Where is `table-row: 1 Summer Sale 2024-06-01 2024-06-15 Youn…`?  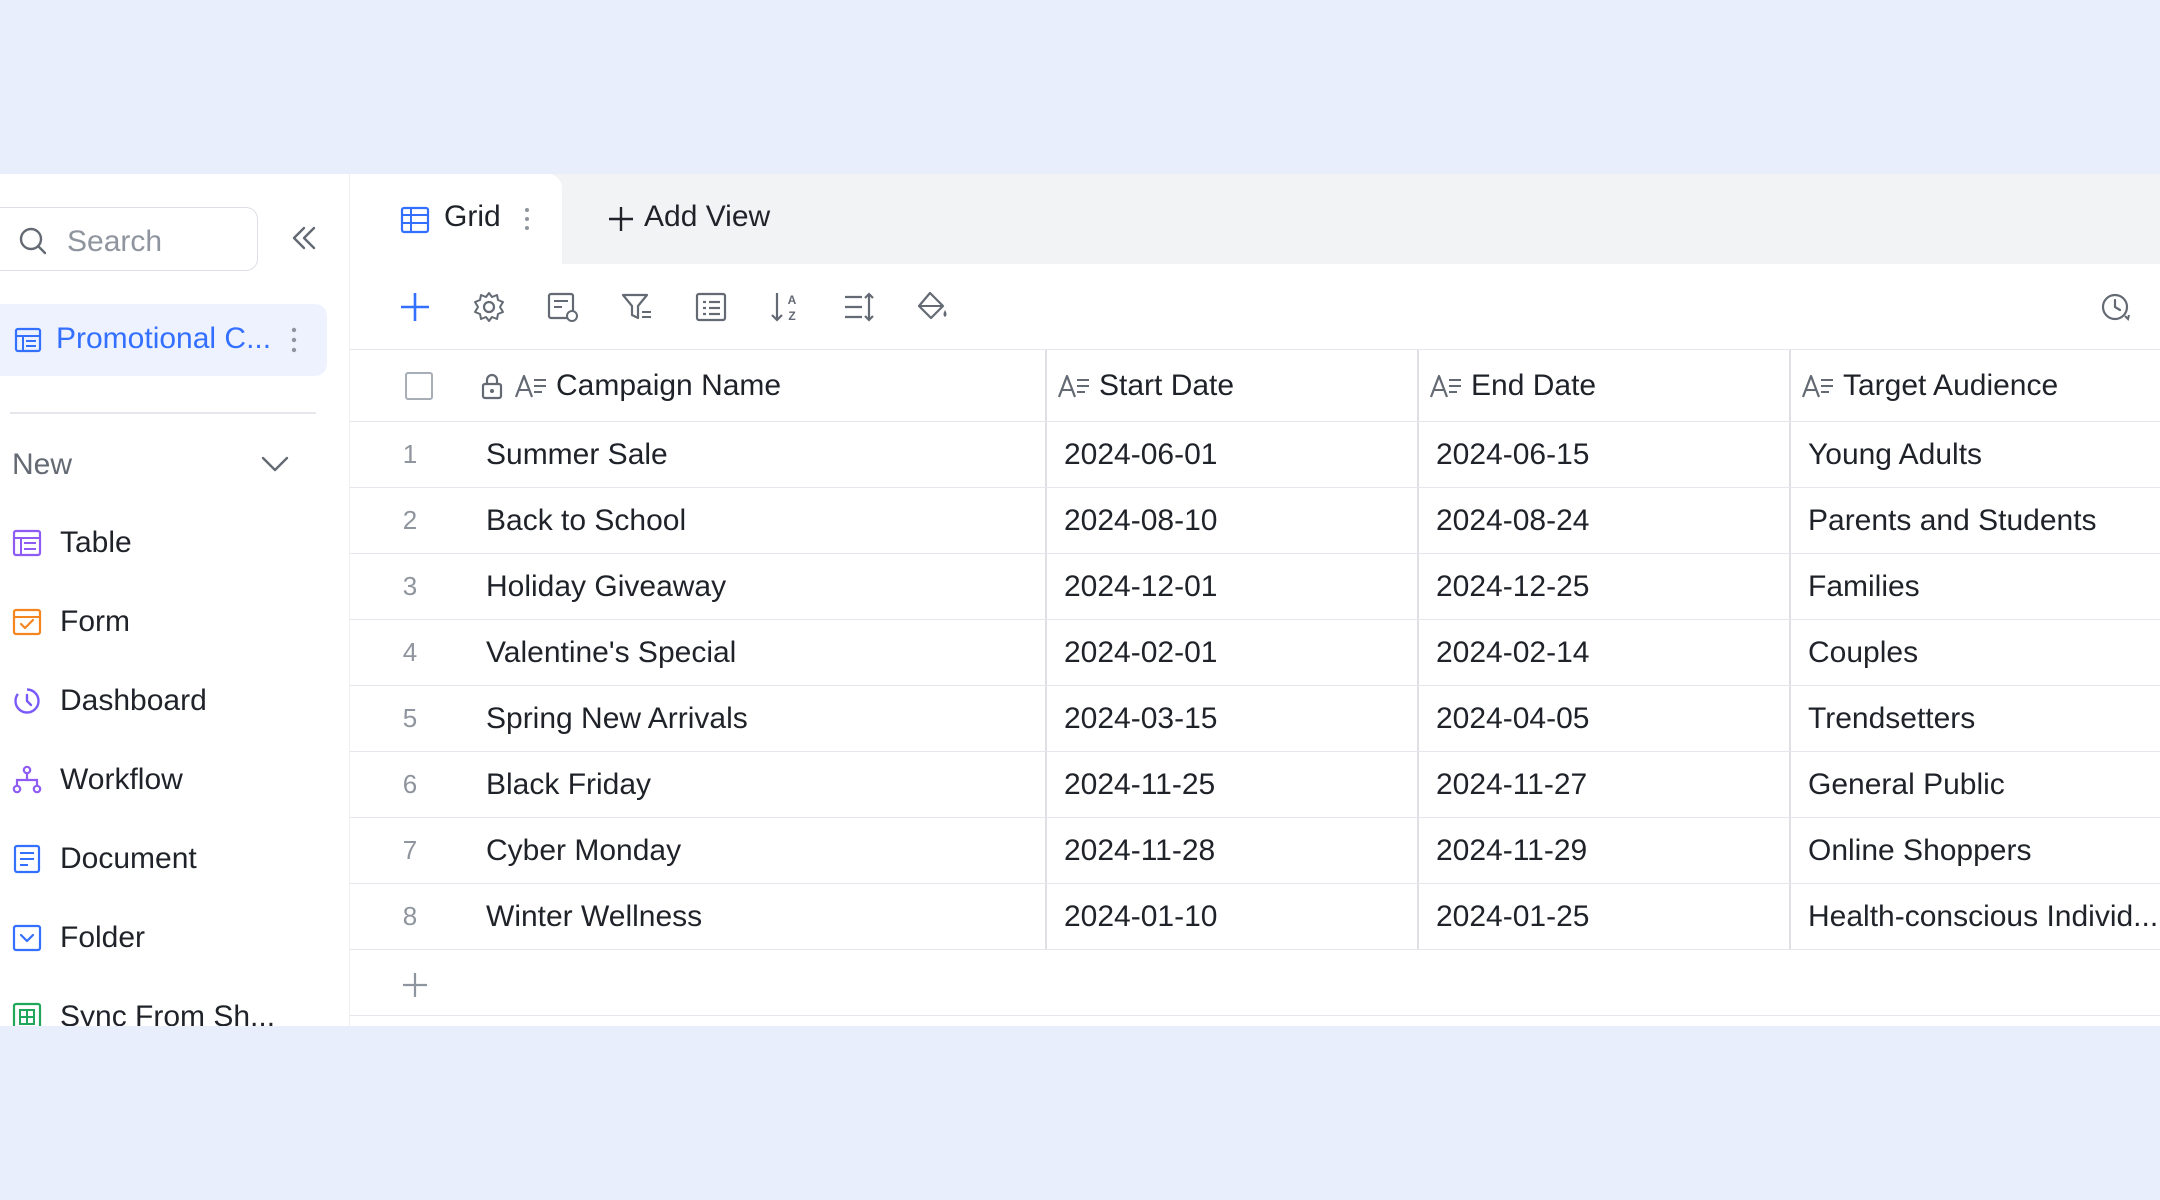
table-row: 1 Summer Sale 2024-06-01 2024-06-15 Youn… is located at coordinates (1255, 455).